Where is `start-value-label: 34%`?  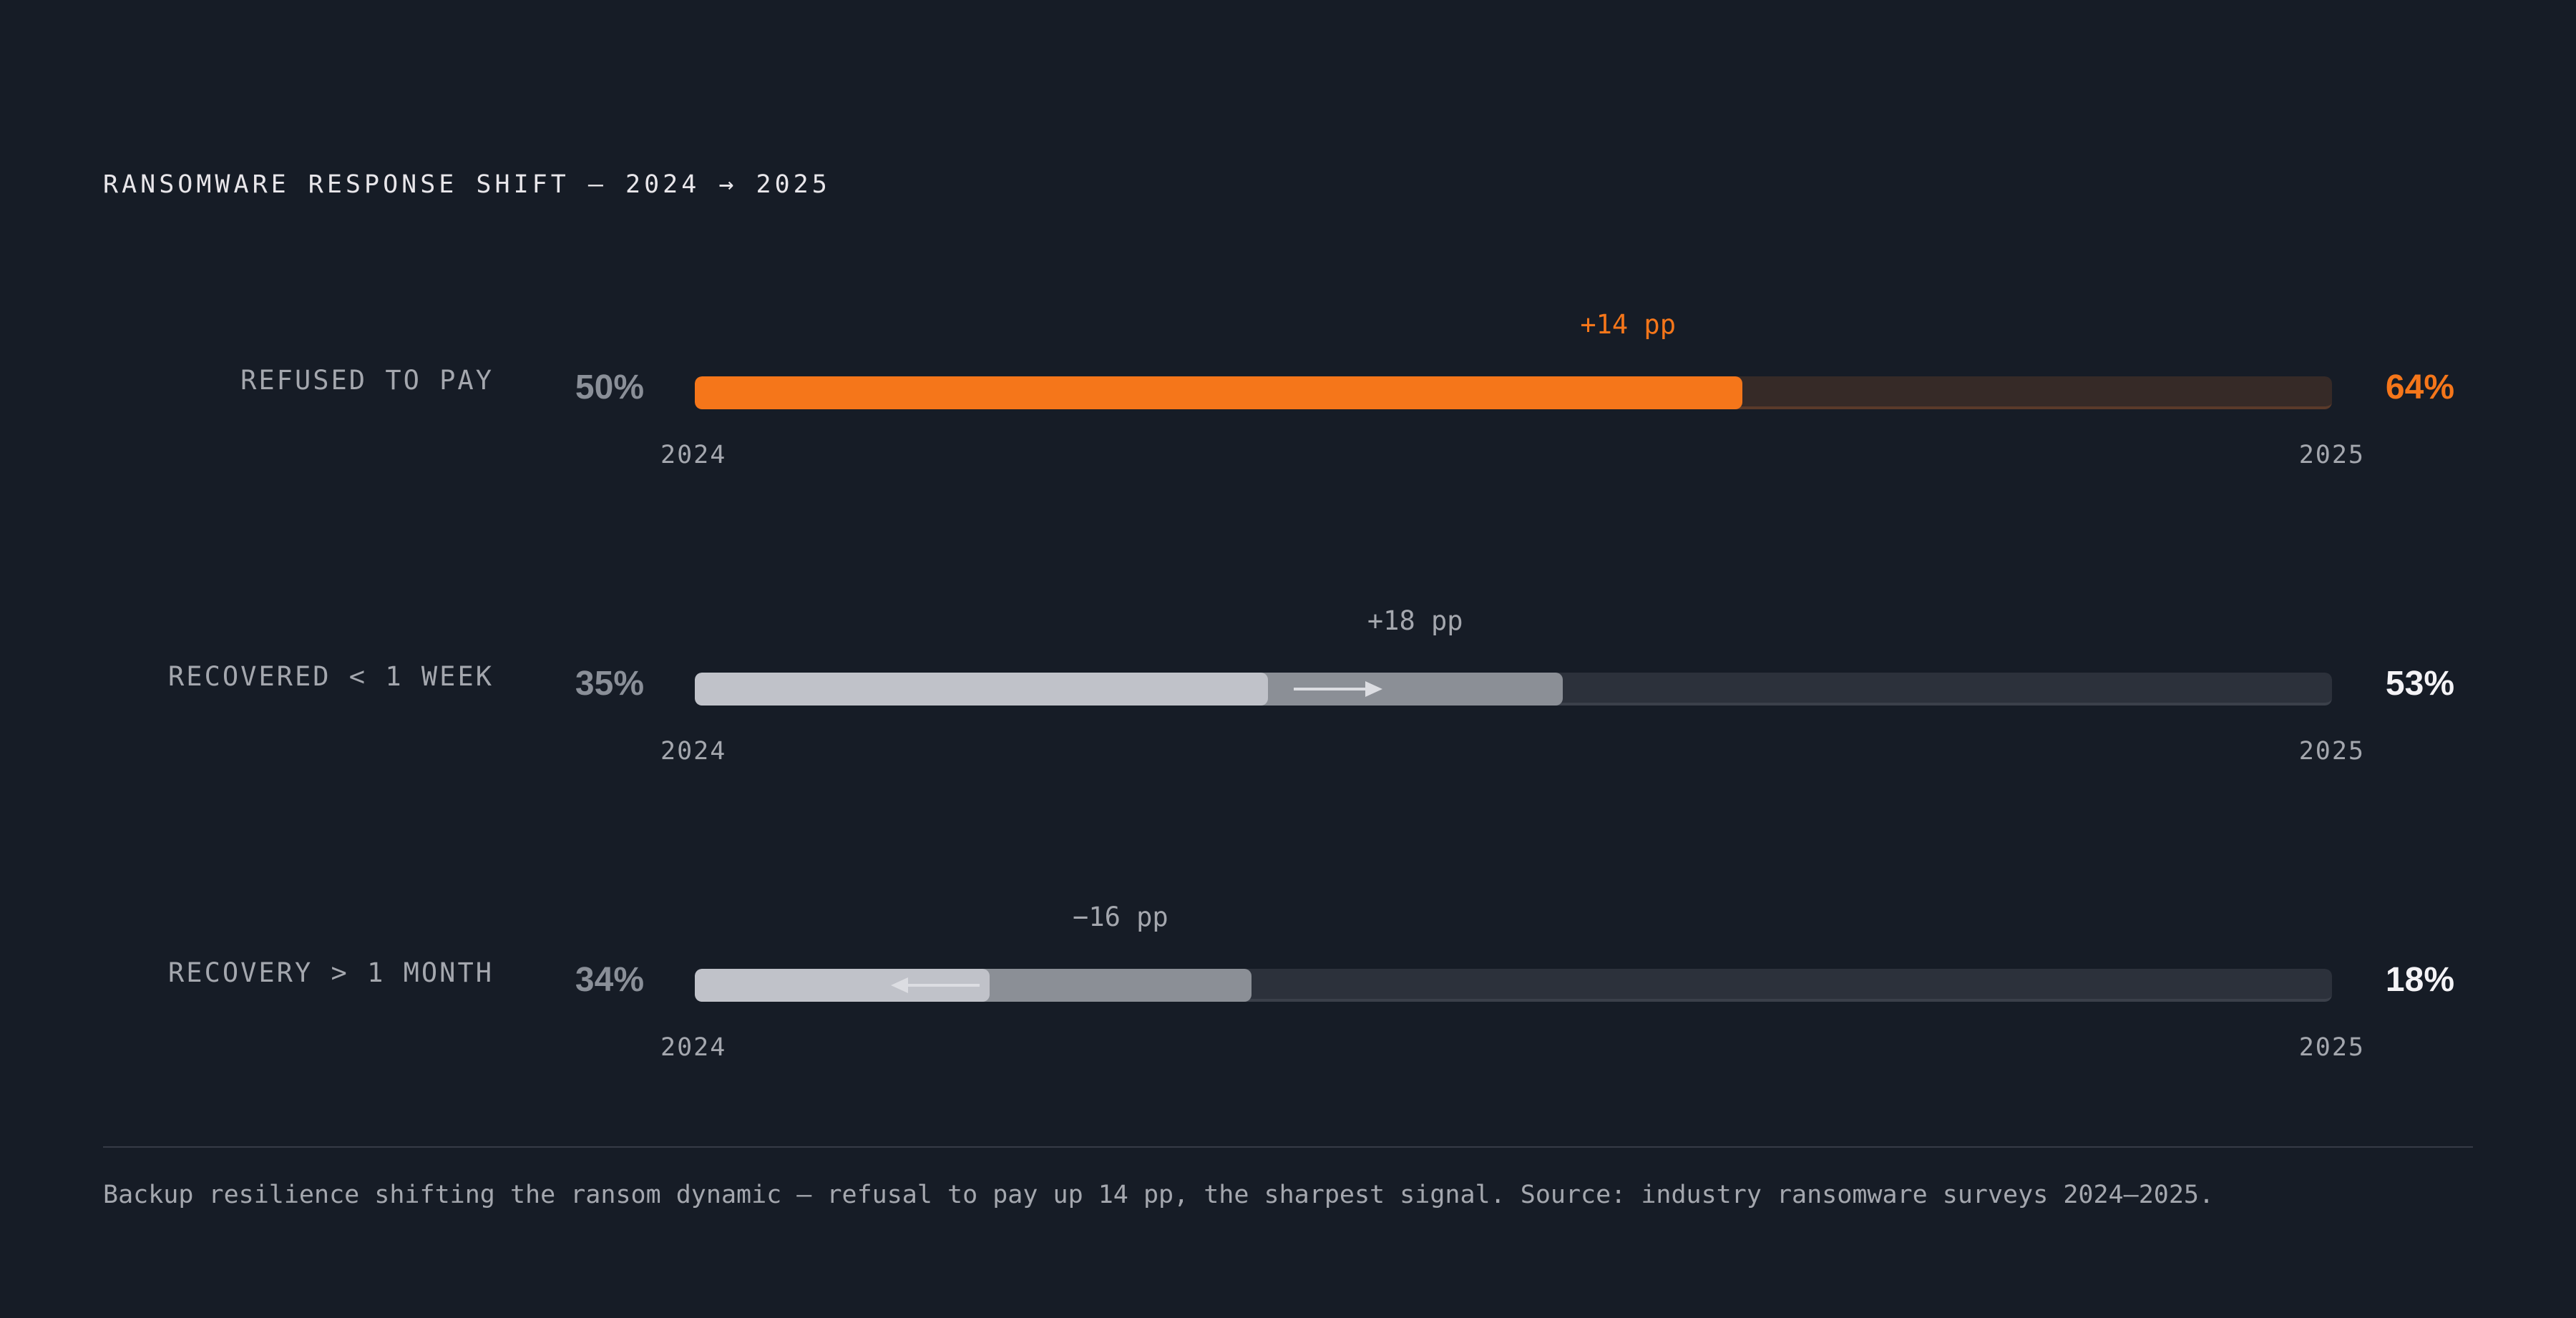 start-value-label: 34% is located at coordinates (609, 980).